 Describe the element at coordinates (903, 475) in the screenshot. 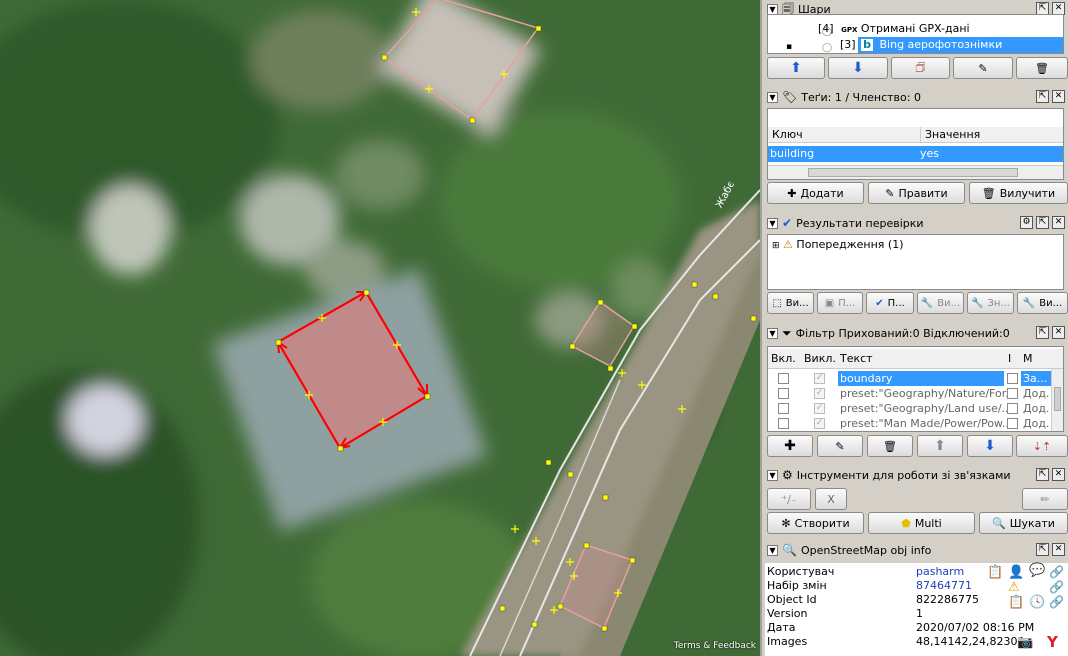

I see `relations-title: Інструменти для роботи зі зв'язками` at that location.